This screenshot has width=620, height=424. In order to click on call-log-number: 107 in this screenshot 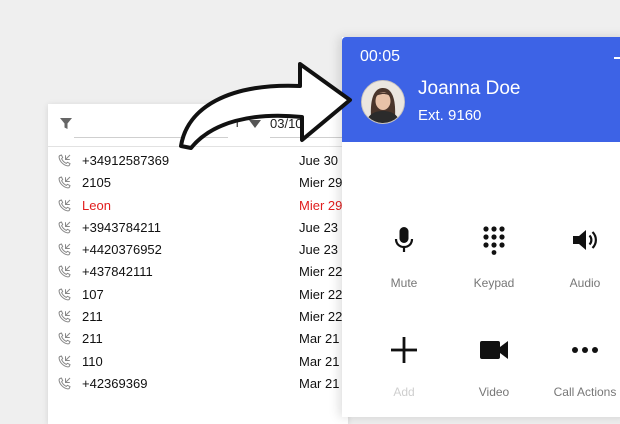, I will do `click(93, 294)`.